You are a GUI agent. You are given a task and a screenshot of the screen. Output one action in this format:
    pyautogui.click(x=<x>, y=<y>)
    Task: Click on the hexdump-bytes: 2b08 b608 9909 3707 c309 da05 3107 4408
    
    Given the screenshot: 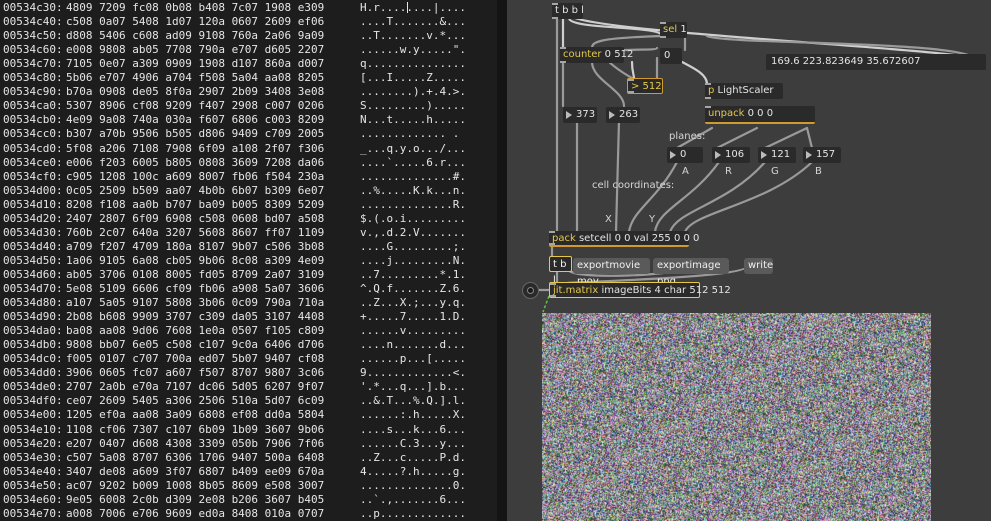 What is the action you would take?
    pyautogui.click(x=195, y=317)
    